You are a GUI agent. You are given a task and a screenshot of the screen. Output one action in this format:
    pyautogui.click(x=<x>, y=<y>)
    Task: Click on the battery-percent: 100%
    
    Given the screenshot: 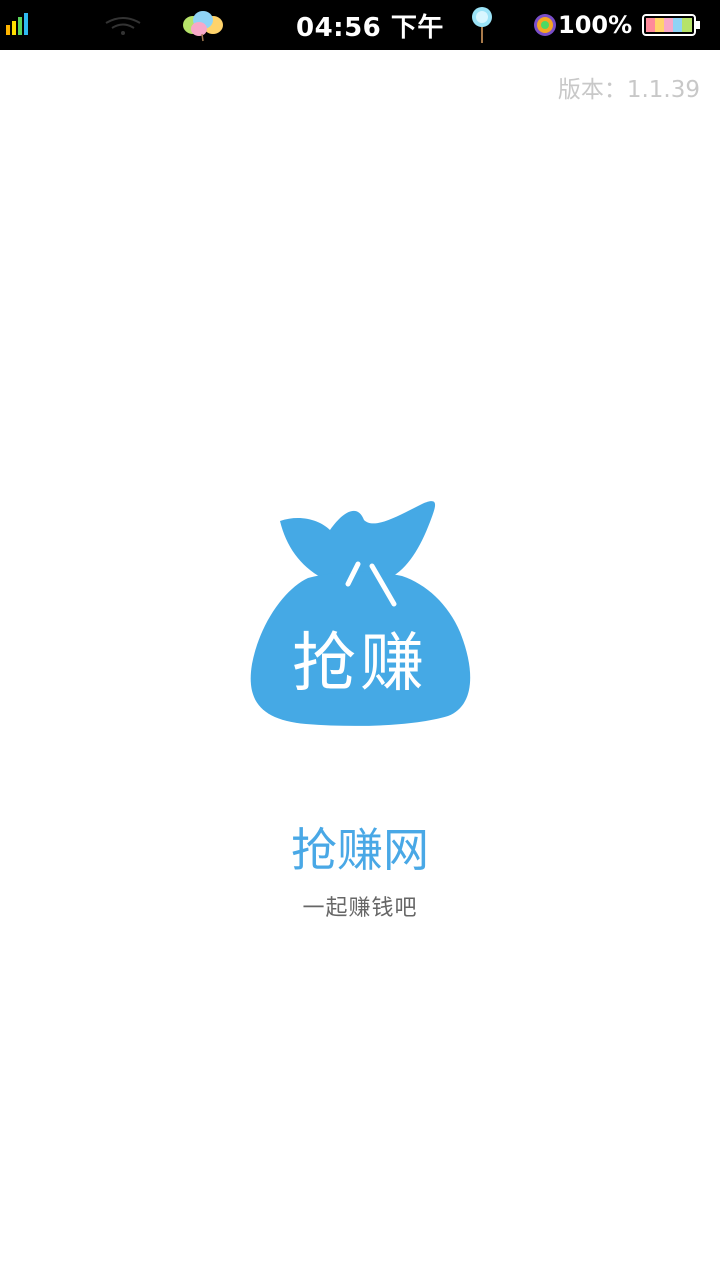 What is the action you would take?
    pyautogui.click(x=595, y=25)
    